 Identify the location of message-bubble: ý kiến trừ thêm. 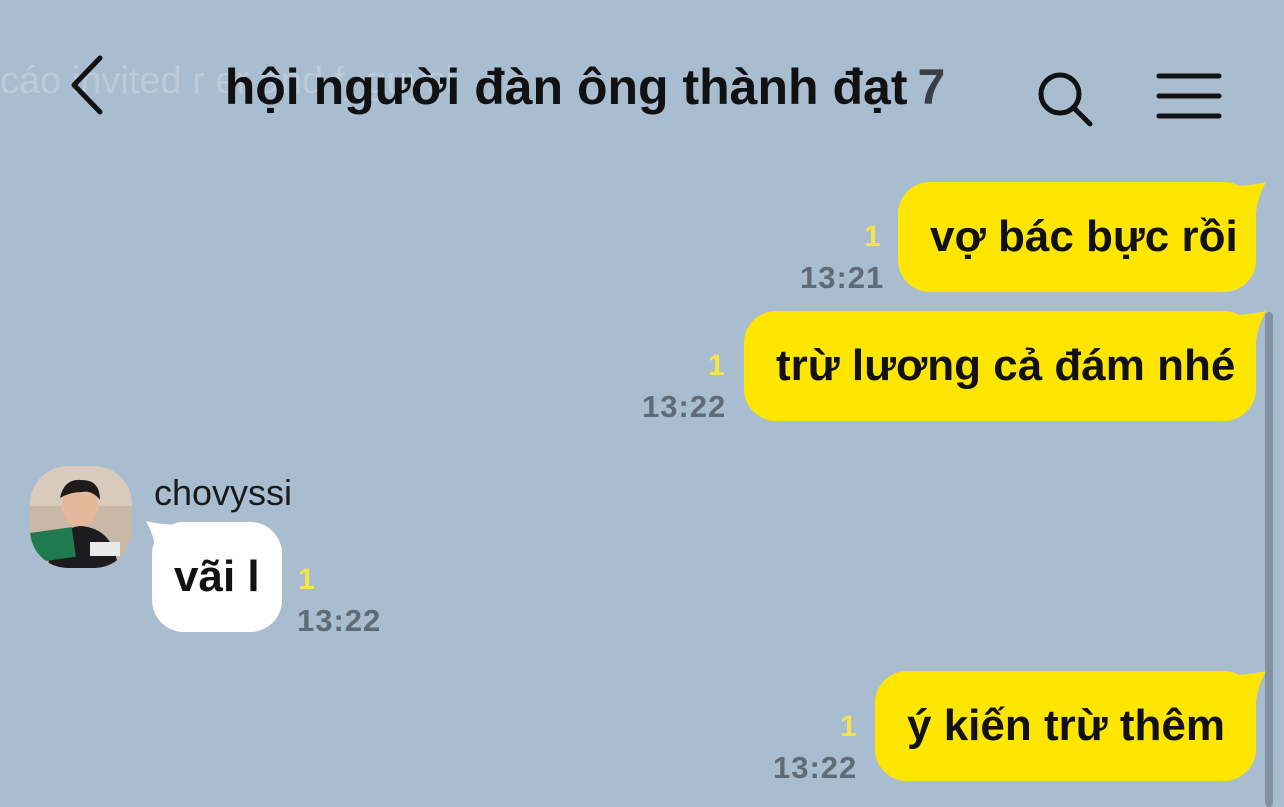
(1065, 726).